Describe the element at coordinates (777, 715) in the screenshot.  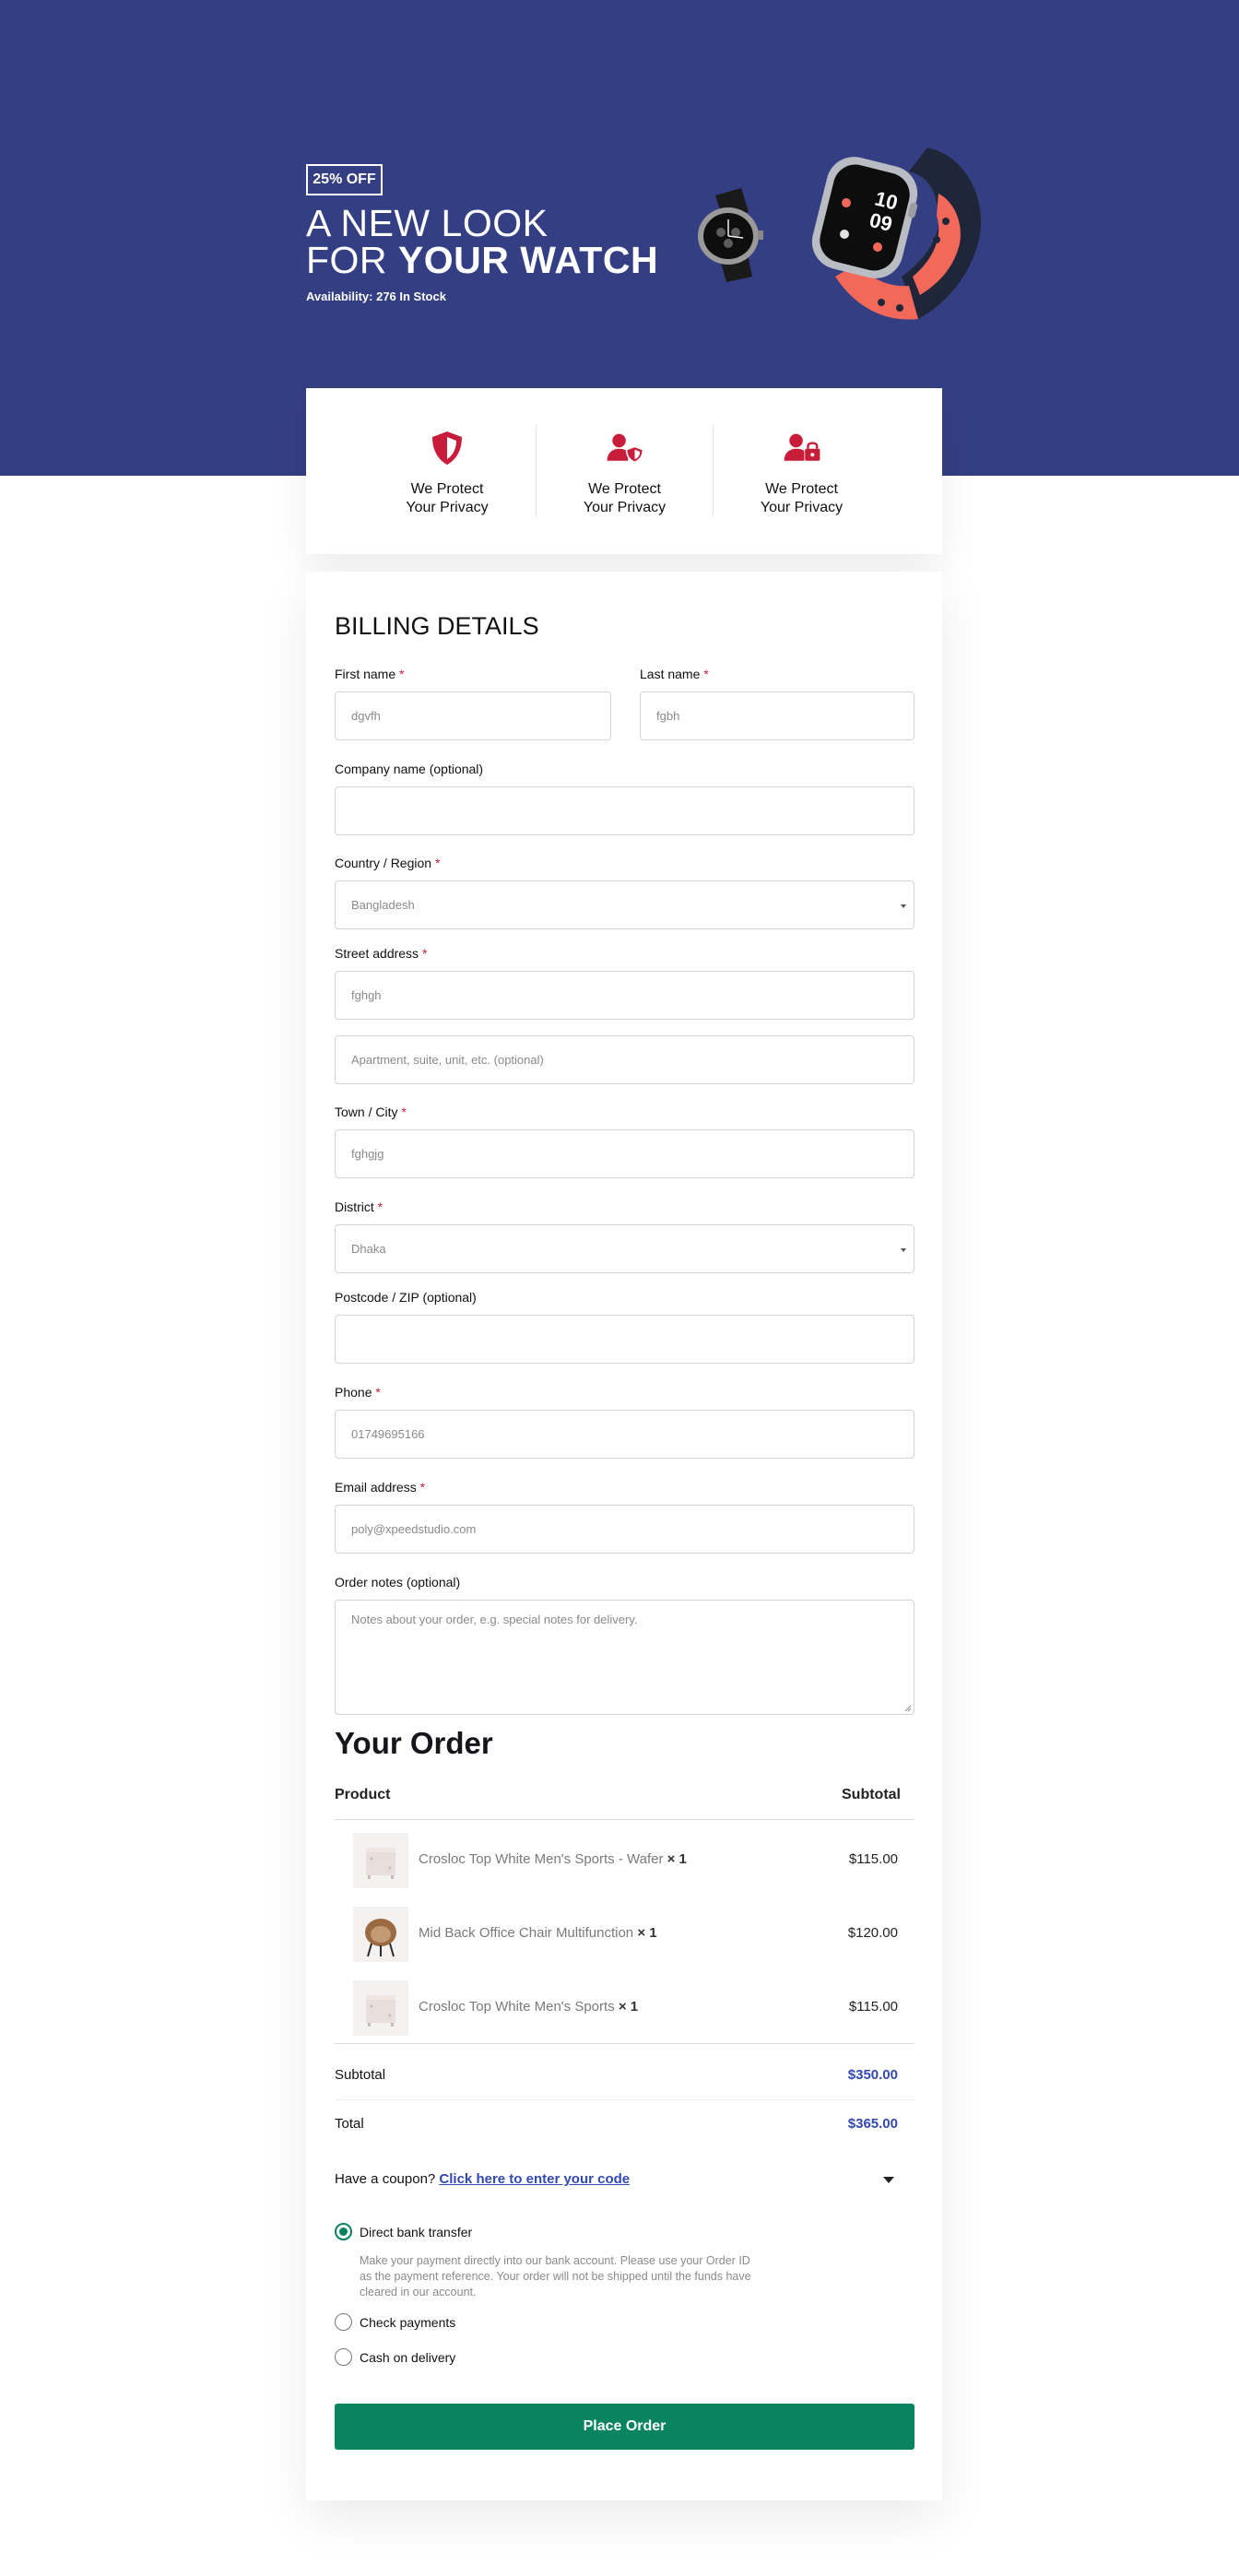
I see `last-name-field: fgbh` at that location.